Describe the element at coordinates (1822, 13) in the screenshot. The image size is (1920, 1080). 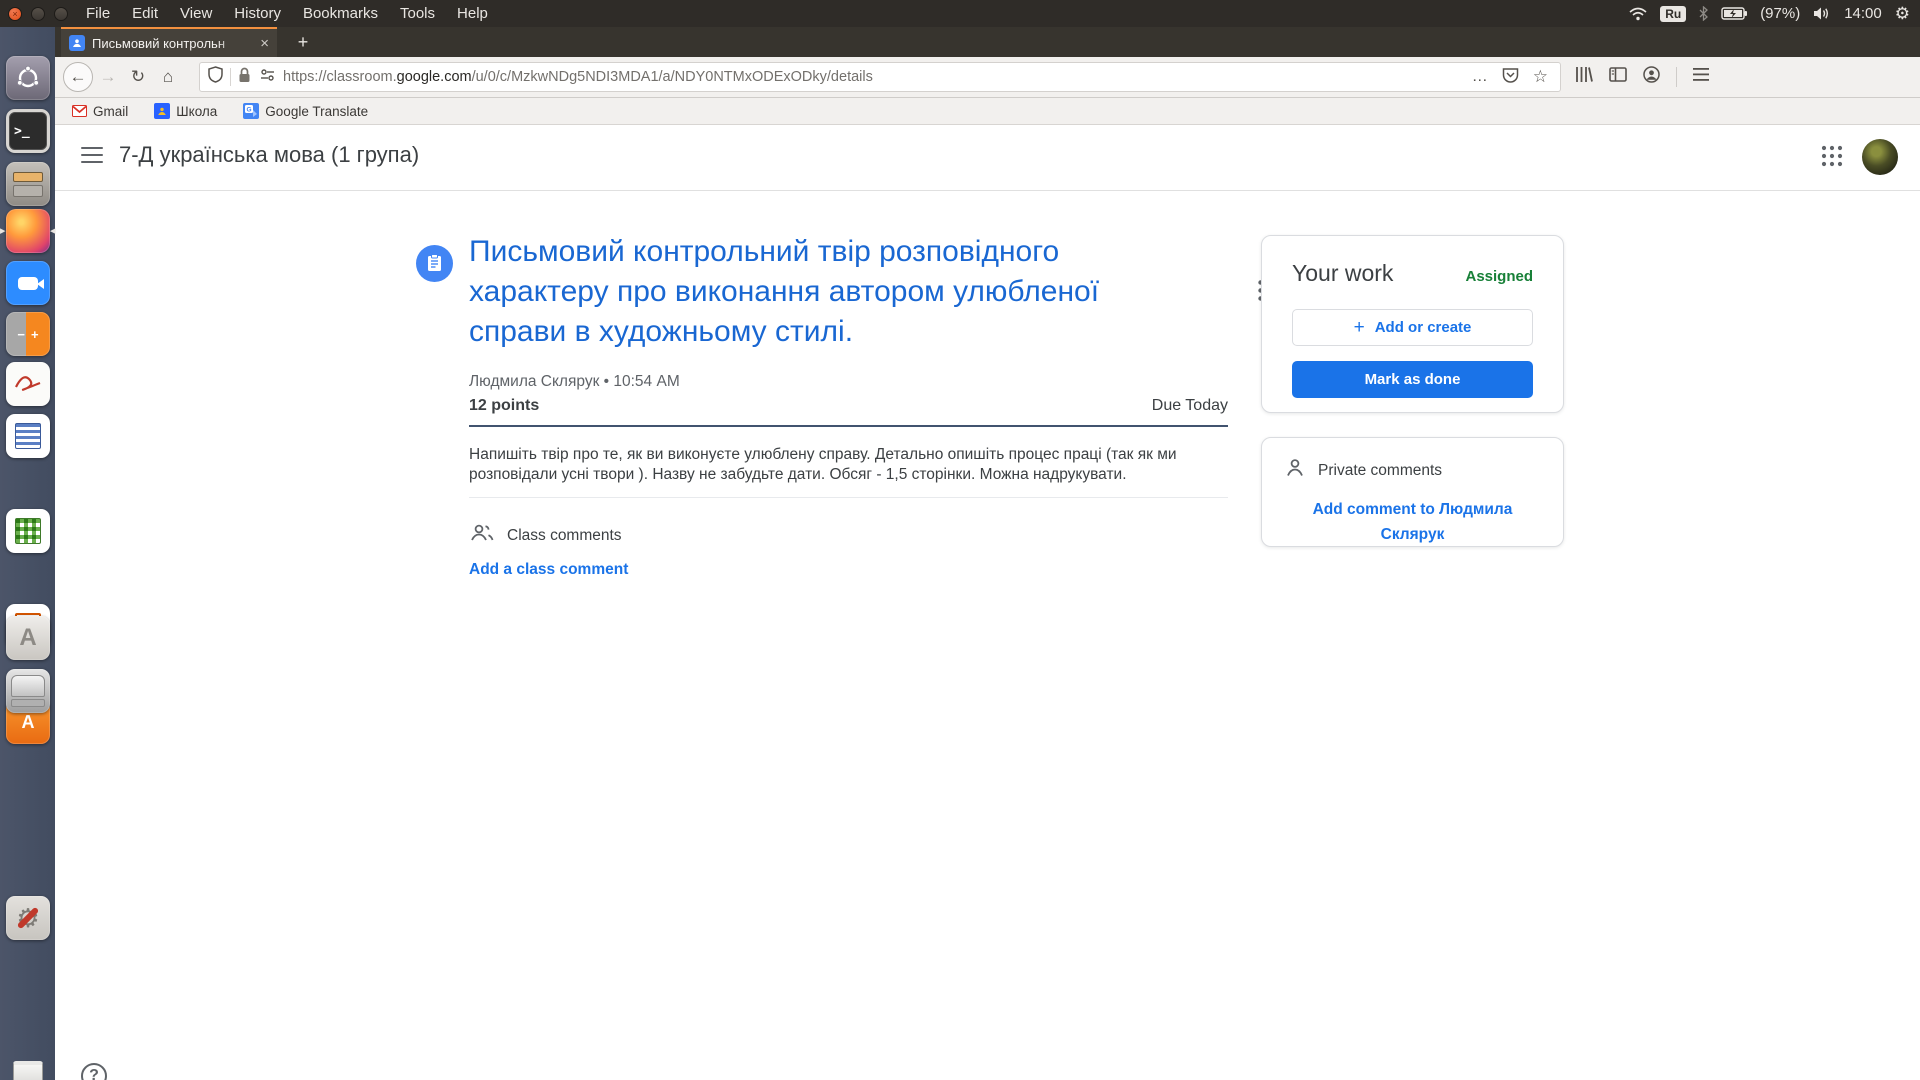
I see `volume-icon` at that location.